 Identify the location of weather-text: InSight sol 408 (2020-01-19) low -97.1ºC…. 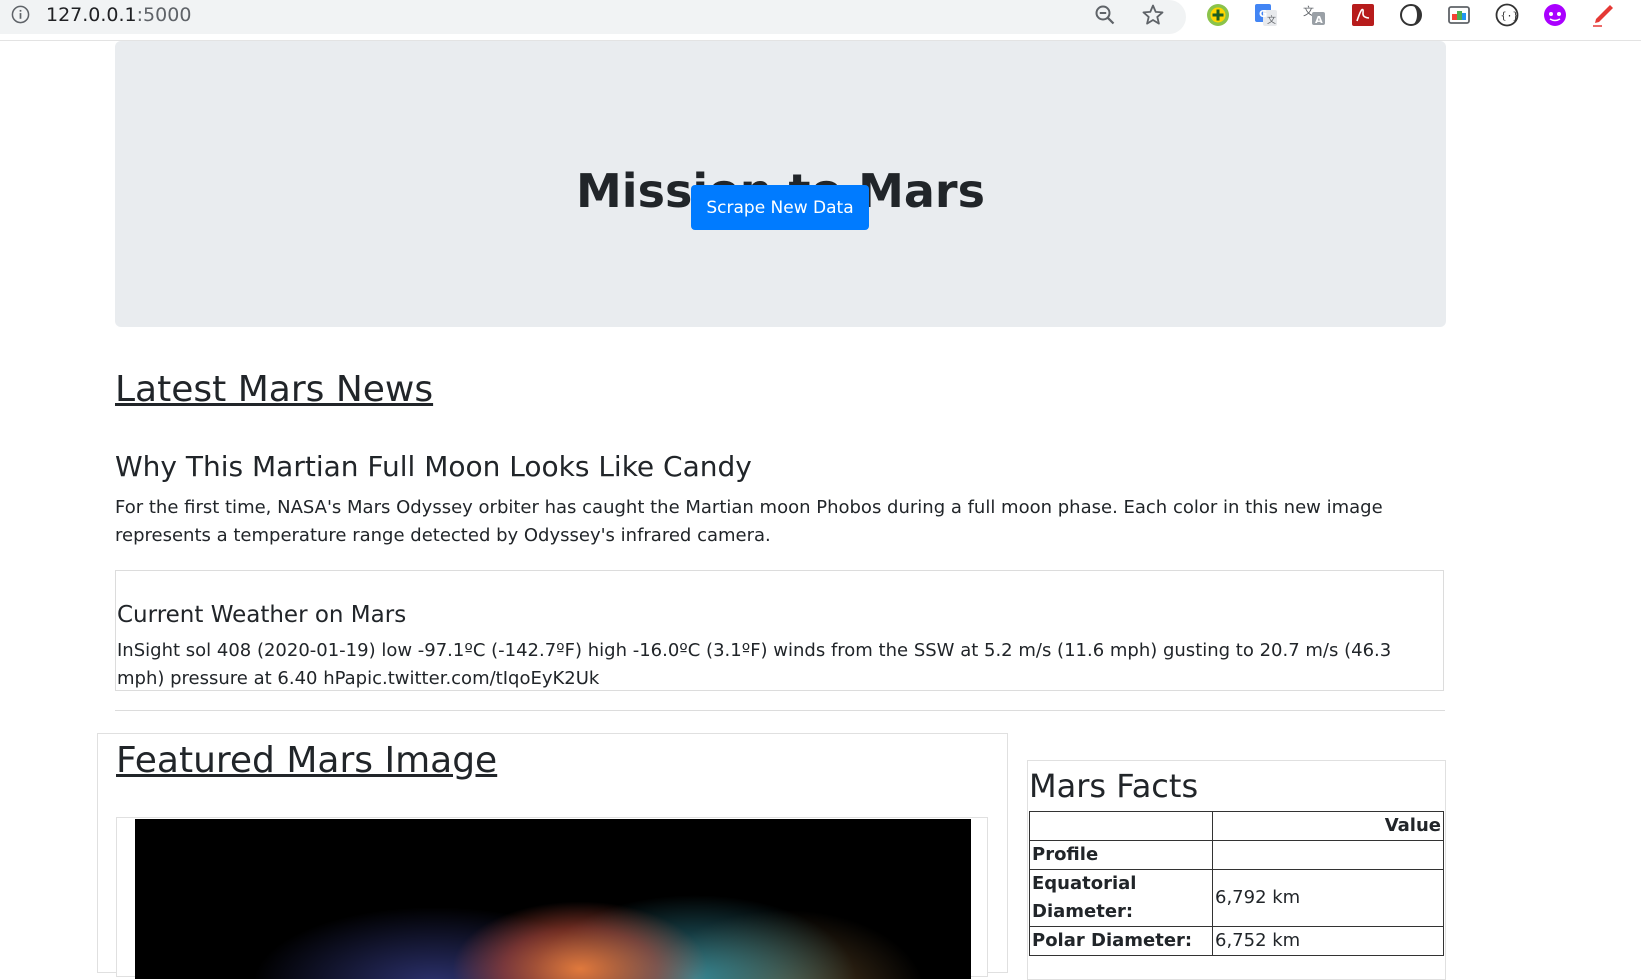
(754, 664).